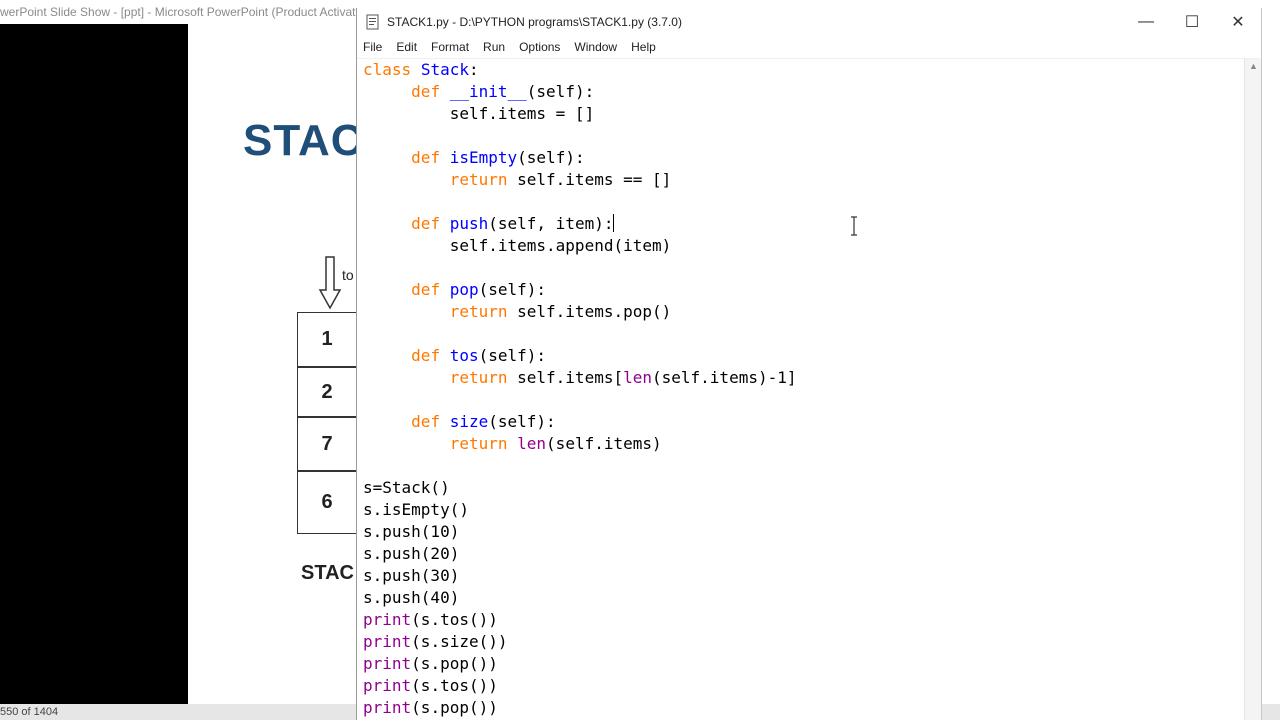  What do you see at coordinates (406, 47) in the screenshot?
I see `menu-edit: Edit` at bounding box center [406, 47].